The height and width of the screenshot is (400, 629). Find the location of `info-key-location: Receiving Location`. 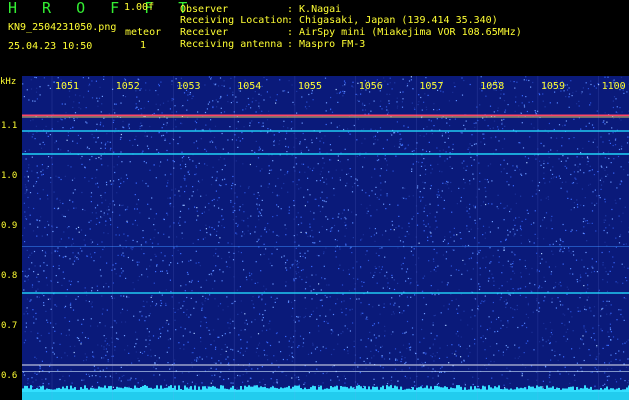

info-key-location: Receiving Location is located at coordinates (234, 20).